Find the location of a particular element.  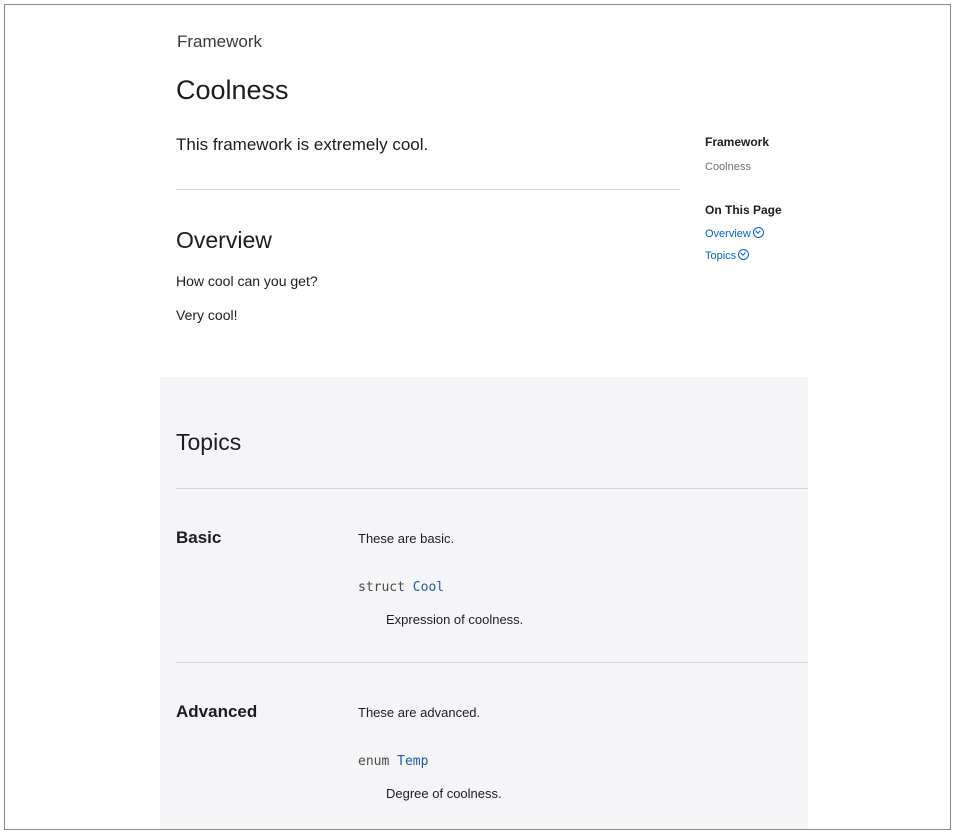

topic-group-abstract: These are basic. is located at coordinates (406, 538).